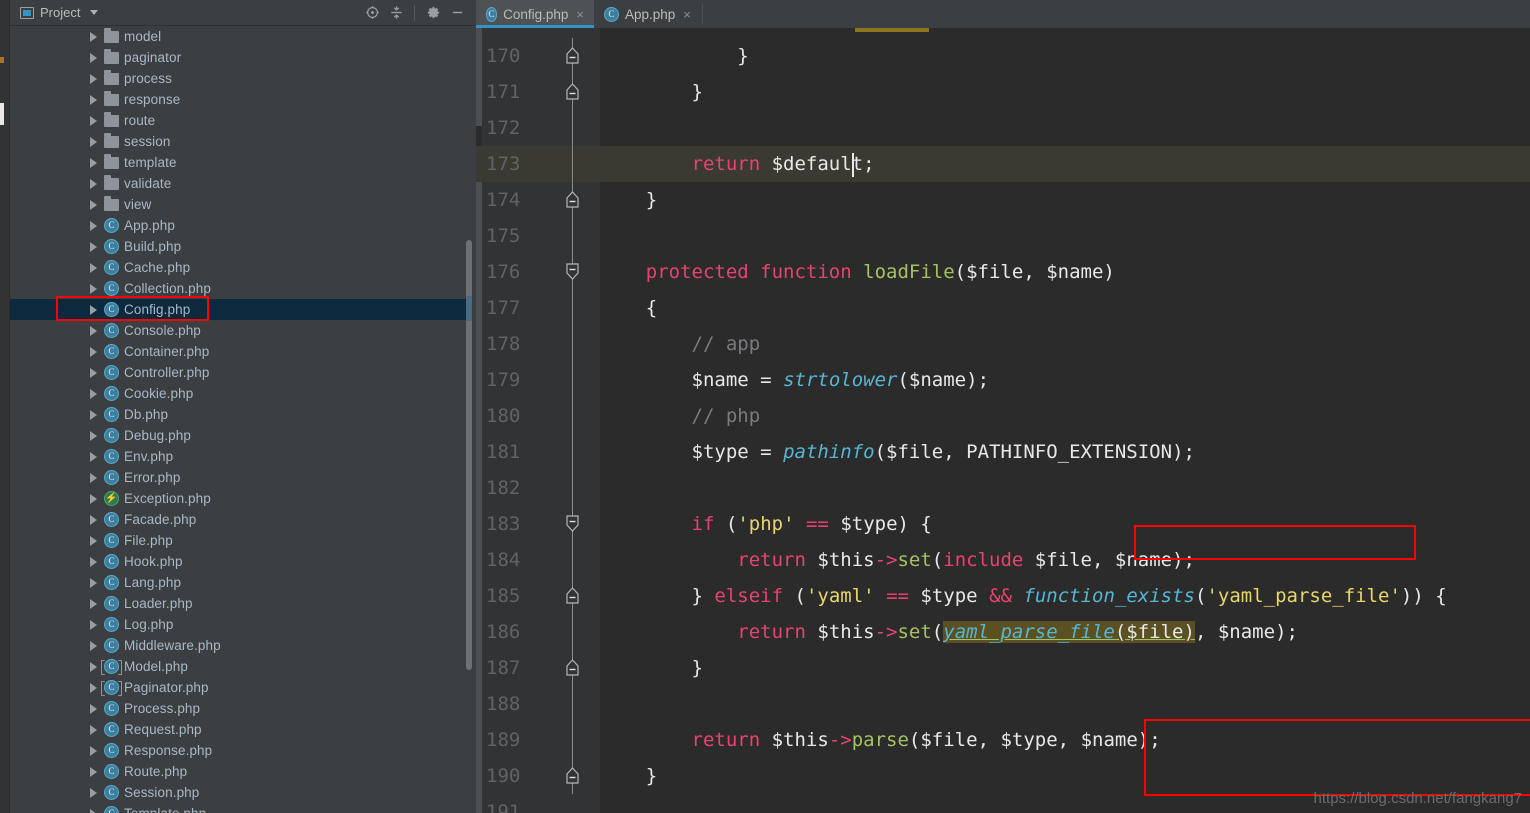 The image size is (1530, 813). Describe the element at coordinates (240, 78) in the screenshot. I see `tree-item-process: process` at that location.